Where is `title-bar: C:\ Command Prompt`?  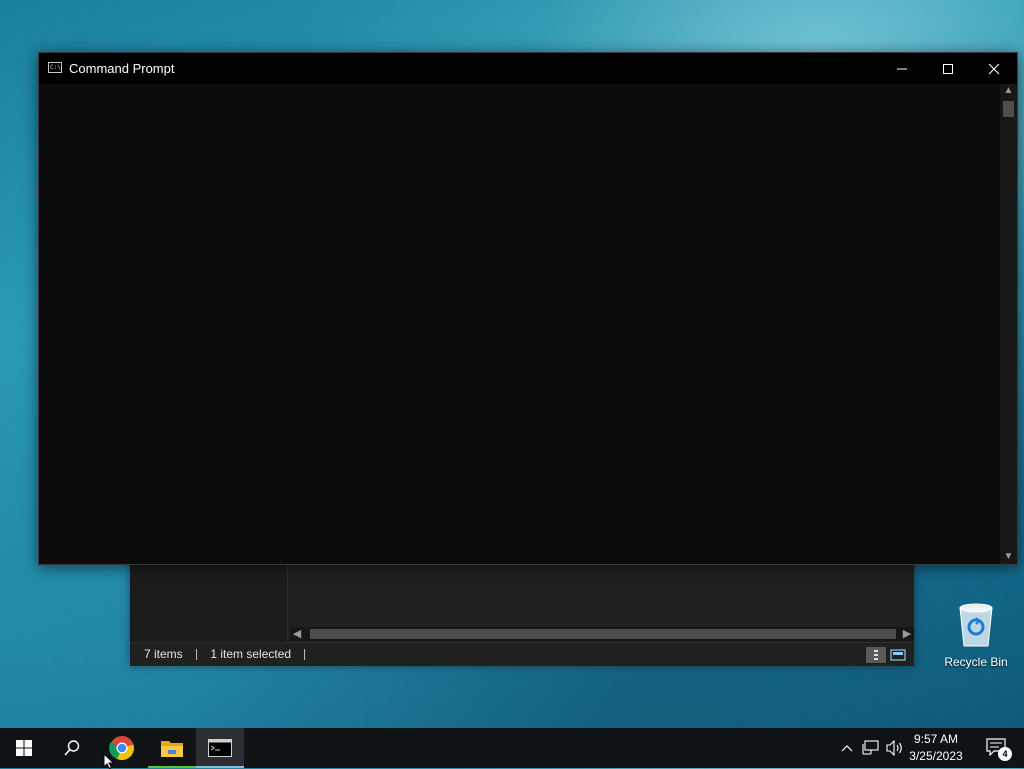
title-bar: C:\ Command Prompt is located at coordinates (528, 68).